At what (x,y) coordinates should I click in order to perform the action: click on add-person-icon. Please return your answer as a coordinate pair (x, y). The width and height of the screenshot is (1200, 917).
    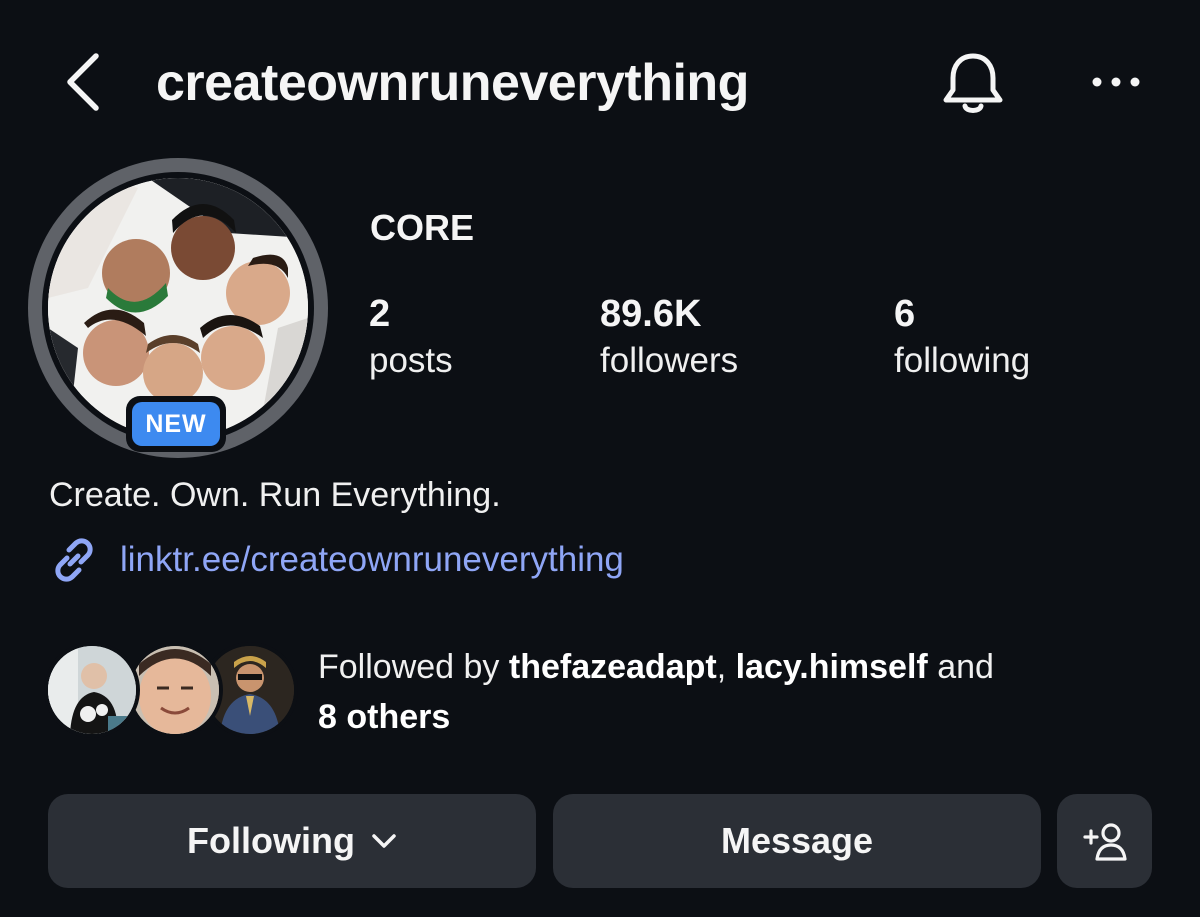
    Looking at the image, I should click on (1104, 842).